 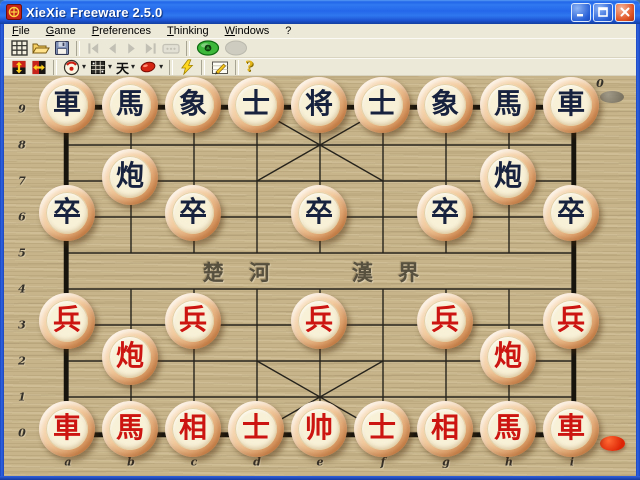 What do you see at coordinates (68, 462) in the screenshot?
I see `file-label-a: a` at bounding box center [68, 462].